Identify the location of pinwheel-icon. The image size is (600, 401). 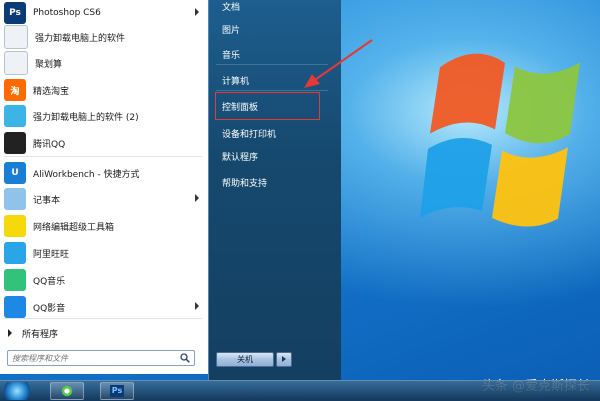
(15, 116).